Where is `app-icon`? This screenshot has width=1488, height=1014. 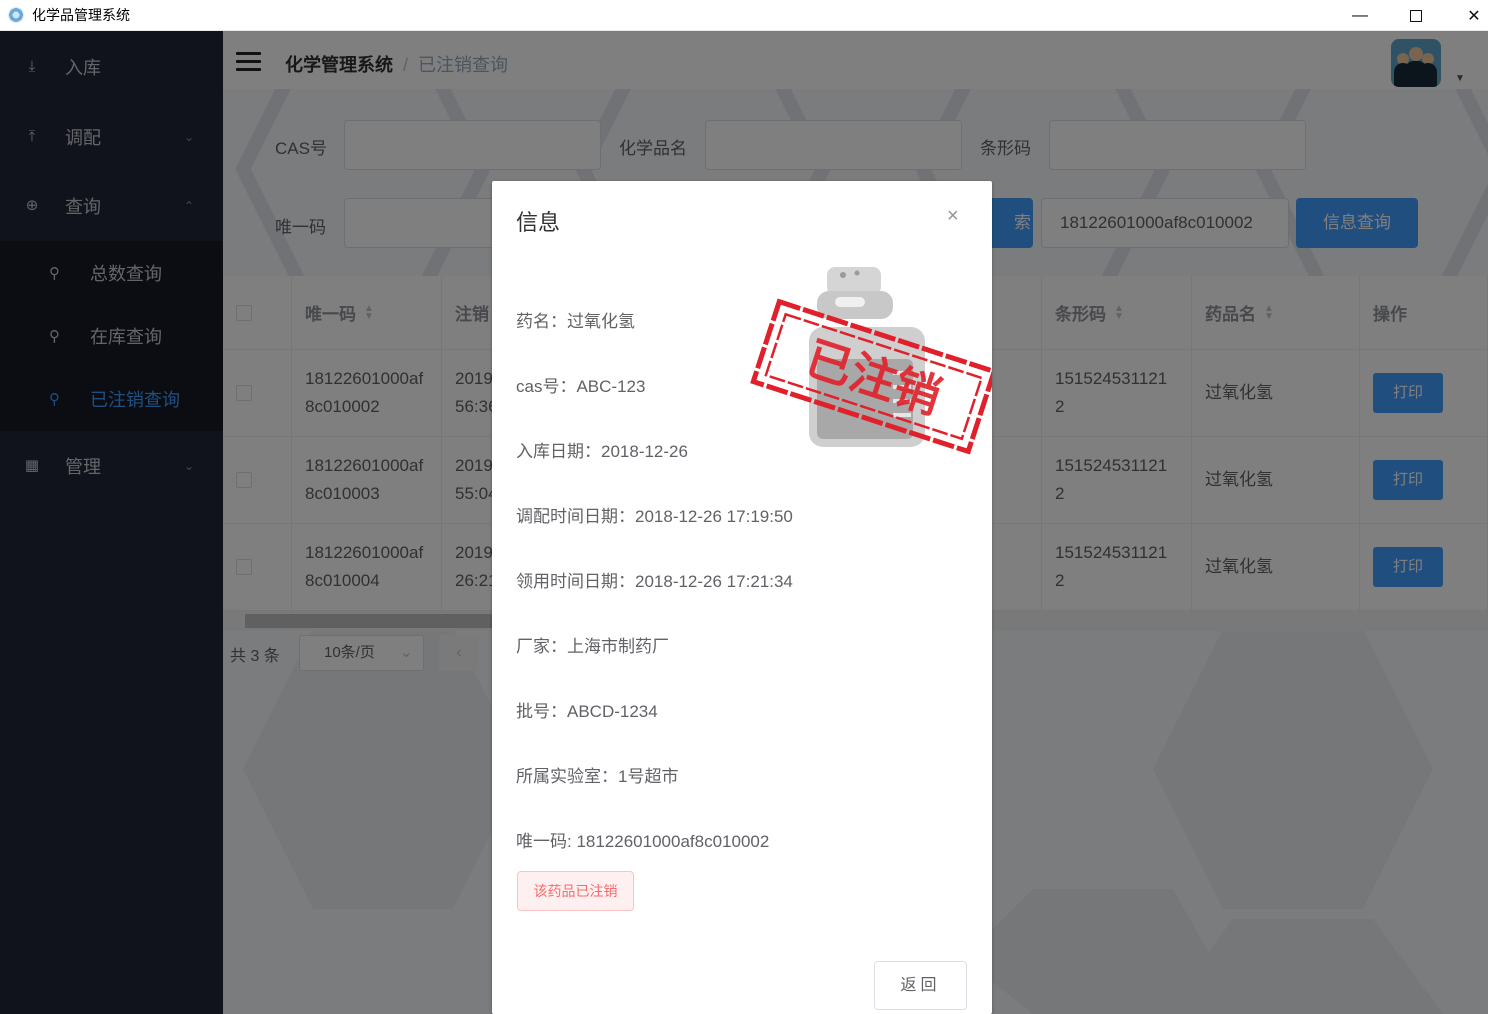 app-icon is located at coordinates (16, 15).